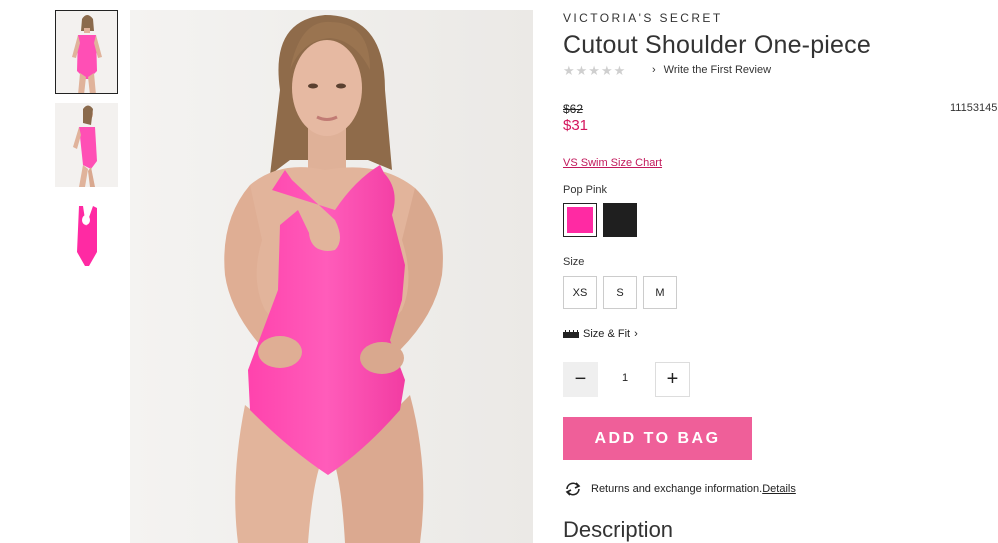 Image resolution: width=998 pixels, height=543 pixels. I want to click on size-label: Size, so click(574, 262).